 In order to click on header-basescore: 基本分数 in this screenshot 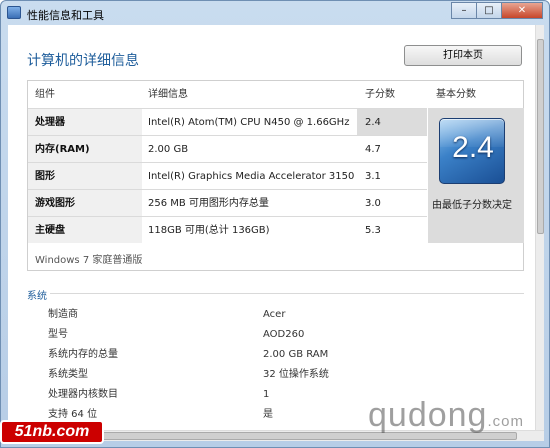, I will do `click(456, 94)`.